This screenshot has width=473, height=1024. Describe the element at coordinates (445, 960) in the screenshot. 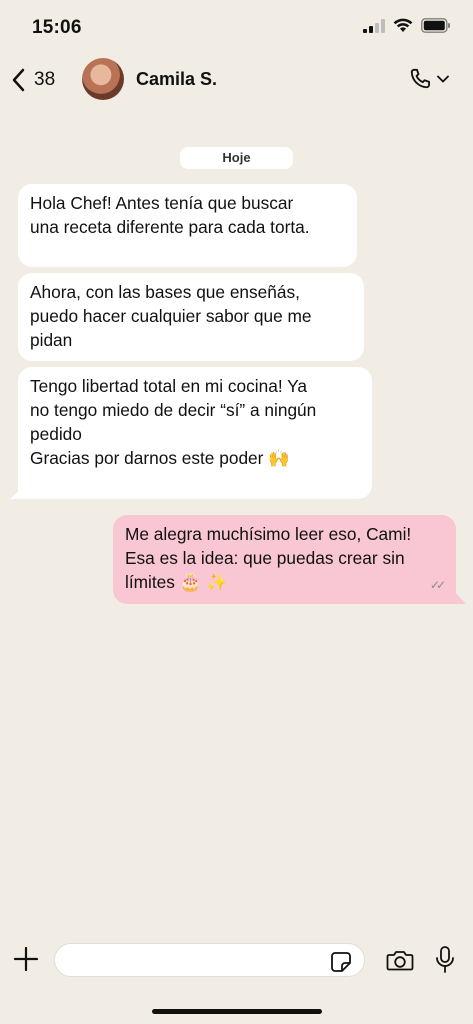

I see `mic-icon` at that location.